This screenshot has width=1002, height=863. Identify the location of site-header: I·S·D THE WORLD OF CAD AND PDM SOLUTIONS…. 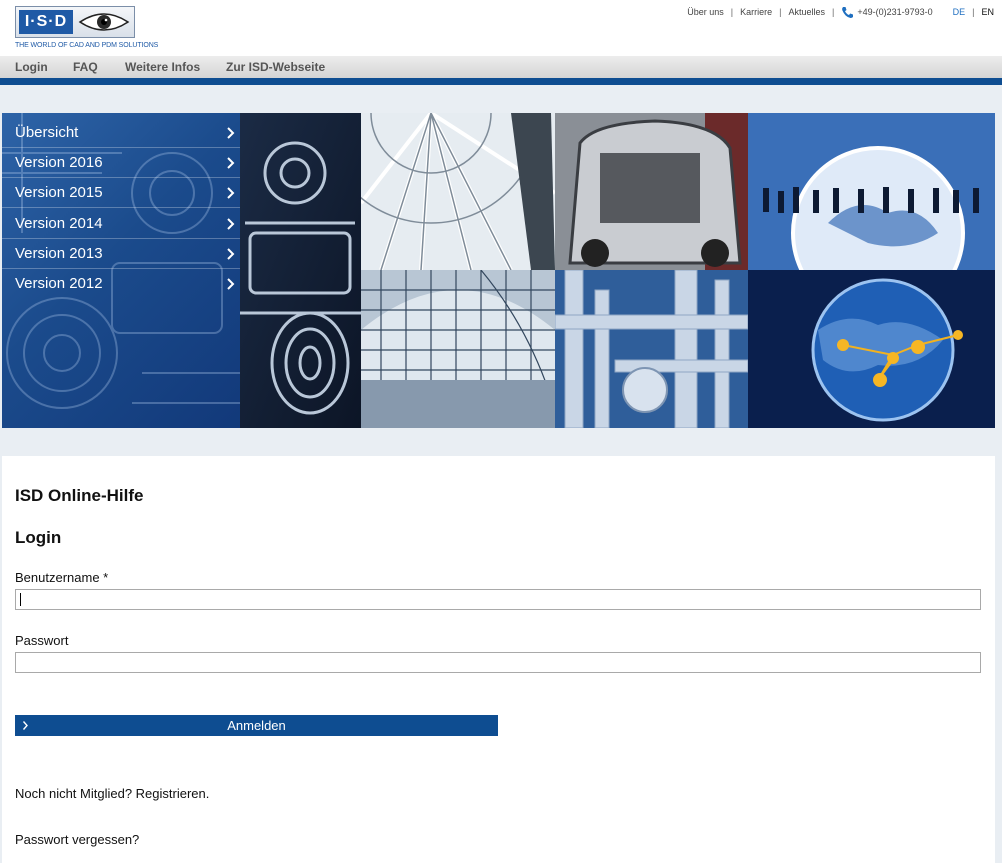
(501, 28).